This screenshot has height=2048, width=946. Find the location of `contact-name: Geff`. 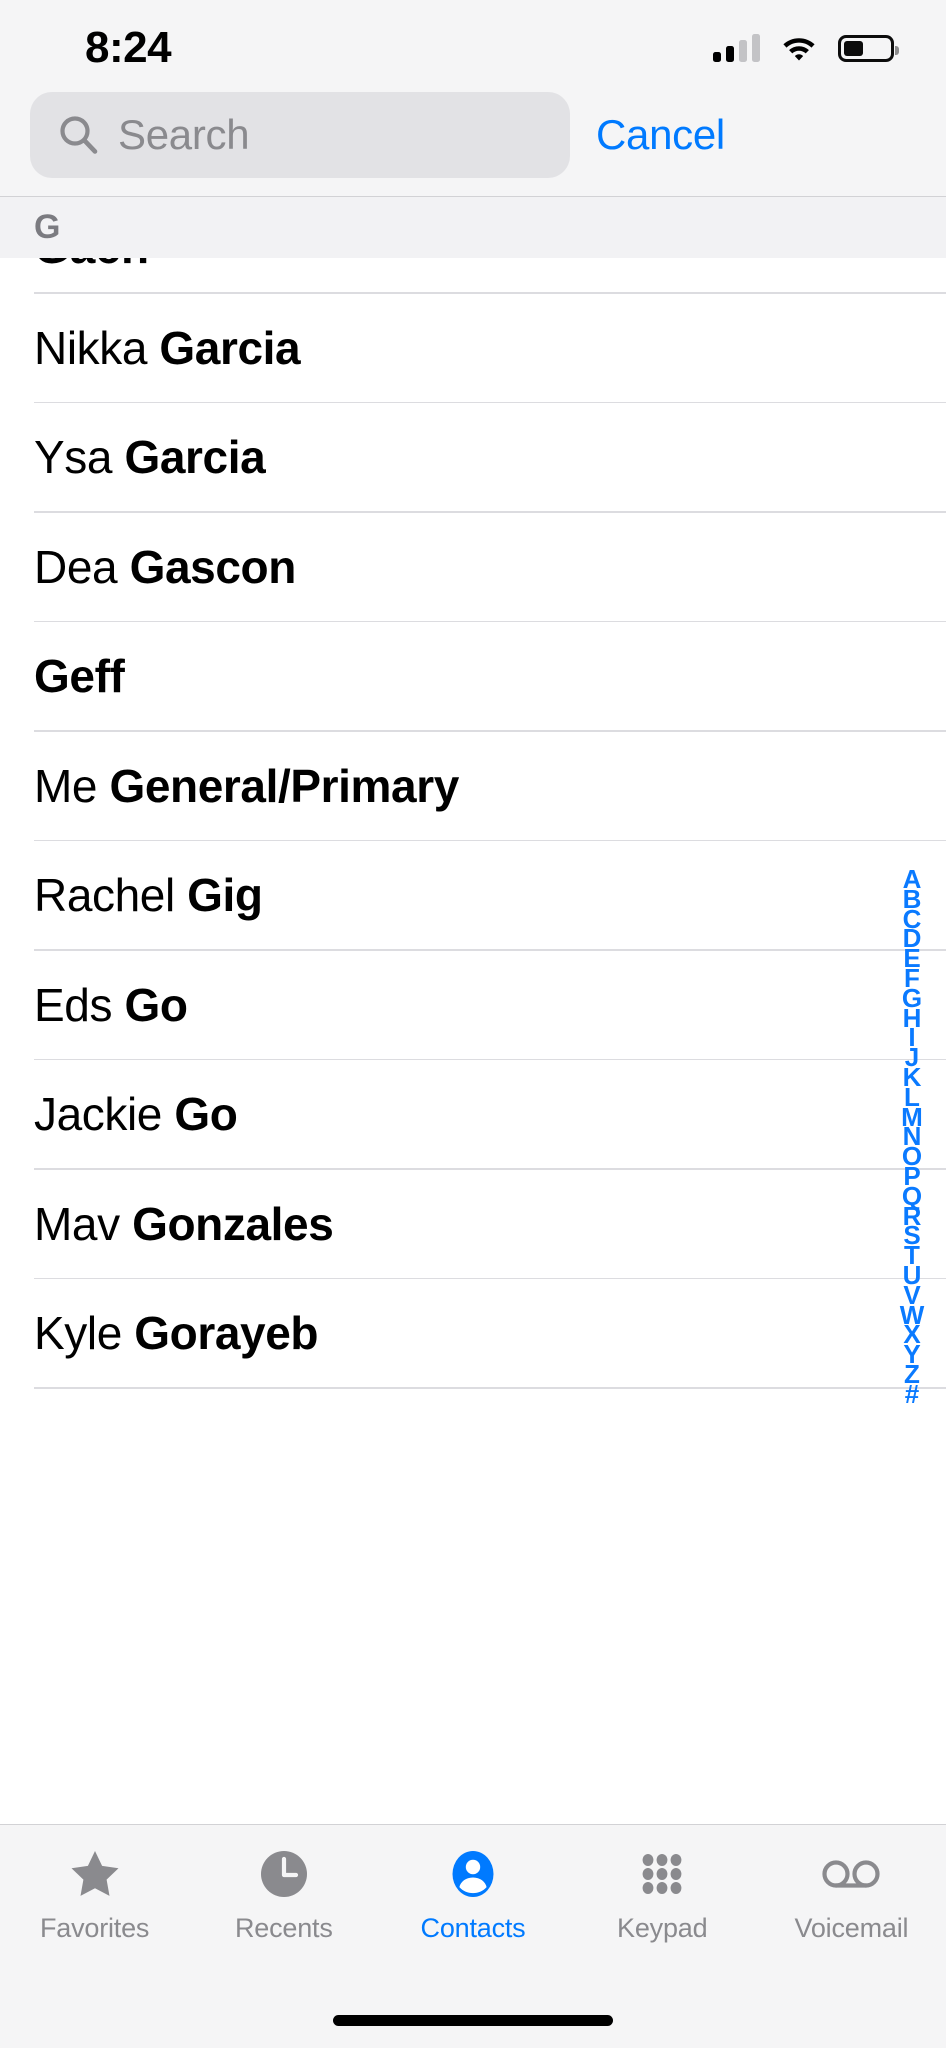

contact-name: Geff is located at coordinates (79, 676).